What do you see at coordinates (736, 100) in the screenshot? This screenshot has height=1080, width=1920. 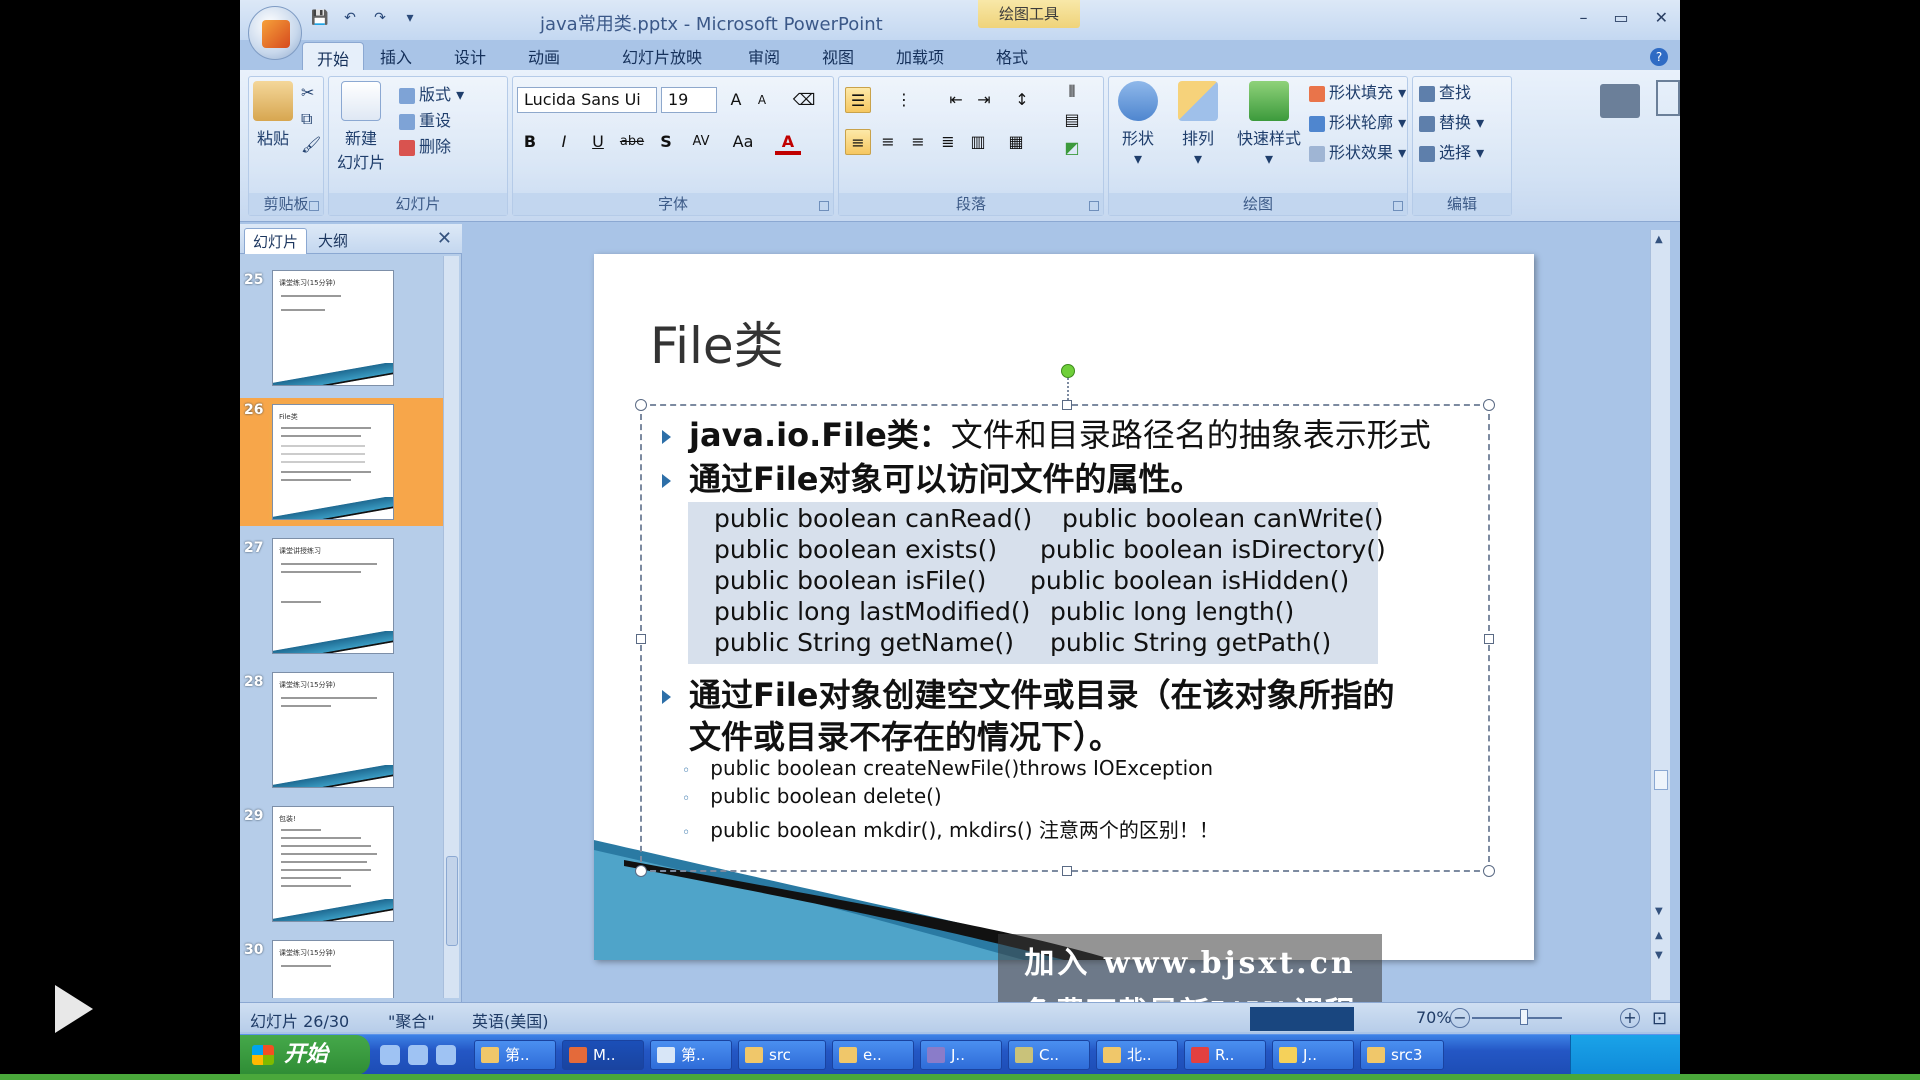 I see `grow-font-button: A` at bounding box center [736, 100].